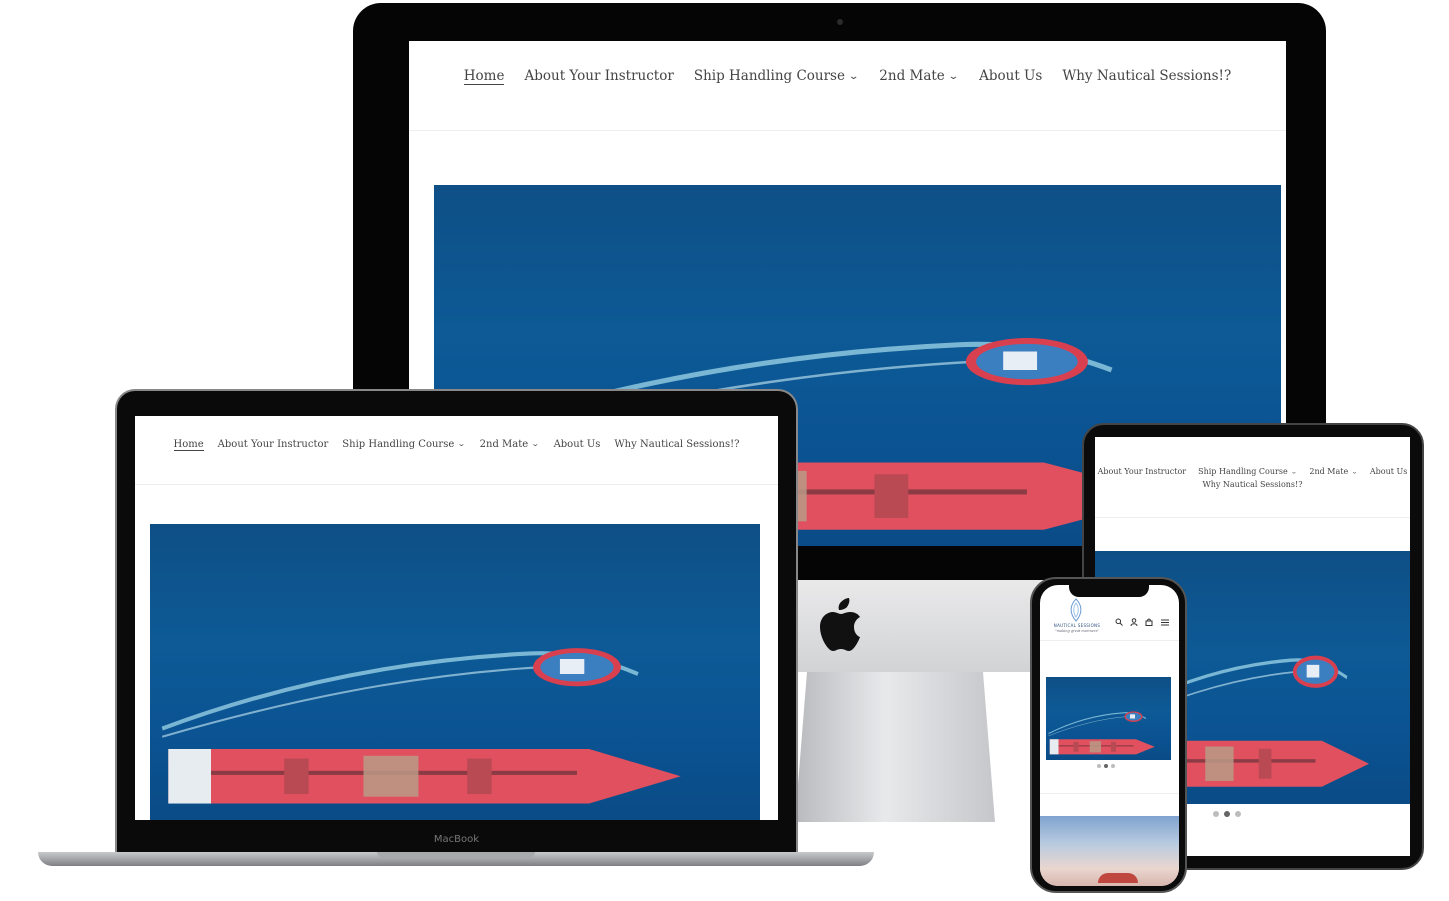  I want to click on imac-camera, so click(840, 22).